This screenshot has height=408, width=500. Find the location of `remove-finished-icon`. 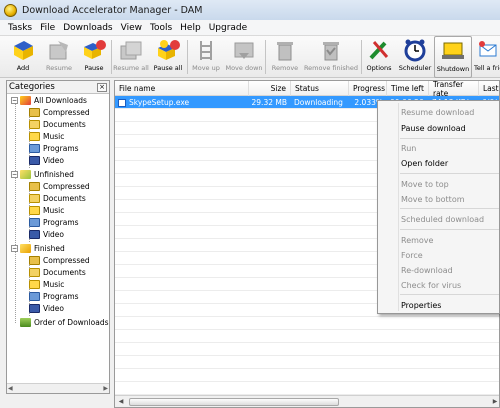

remove-finished-icon is located at coordinates (331, 50).